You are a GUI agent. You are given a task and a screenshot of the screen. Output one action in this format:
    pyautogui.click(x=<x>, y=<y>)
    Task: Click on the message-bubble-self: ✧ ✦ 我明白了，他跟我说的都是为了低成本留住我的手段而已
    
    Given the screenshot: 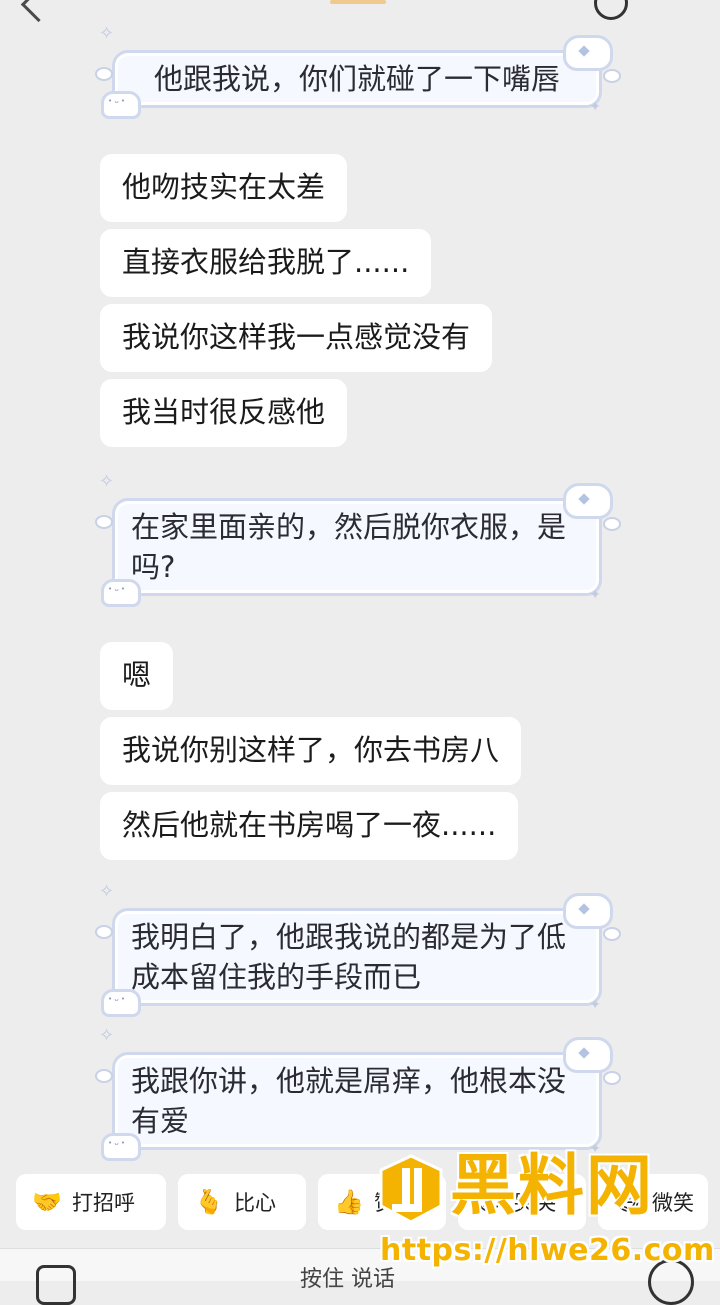 What is the action you would take?
    pyautogui.click(x=358, y=950)
    